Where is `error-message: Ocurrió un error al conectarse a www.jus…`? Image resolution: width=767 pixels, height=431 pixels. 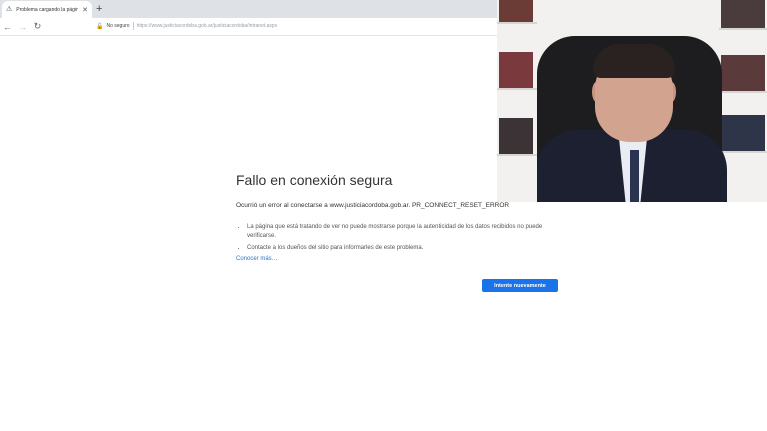
error-message: Ocurrió un error al conectarse a www.jus… is located at coordinates (373, 205).